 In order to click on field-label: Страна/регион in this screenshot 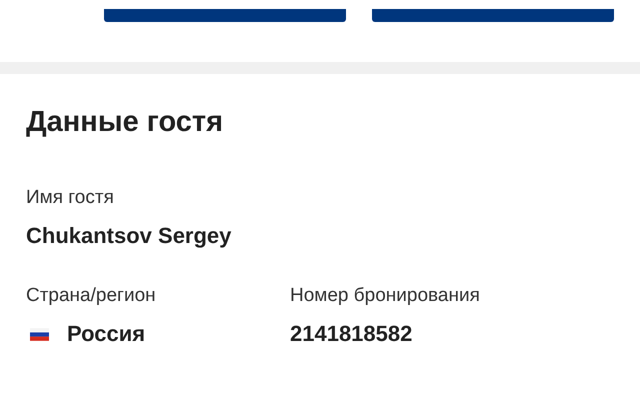, I will do `click(91, 296)`.